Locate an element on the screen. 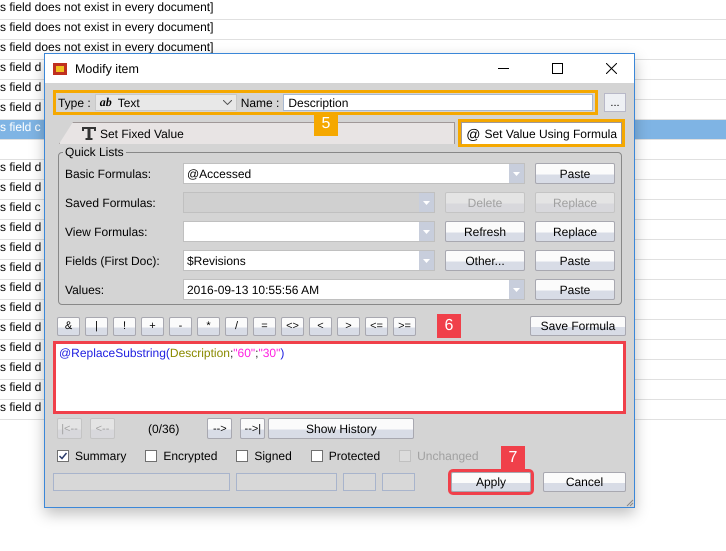 The height and width of the screenshot is (551, 726). minimize-icon is located at coordinates (503, 69).